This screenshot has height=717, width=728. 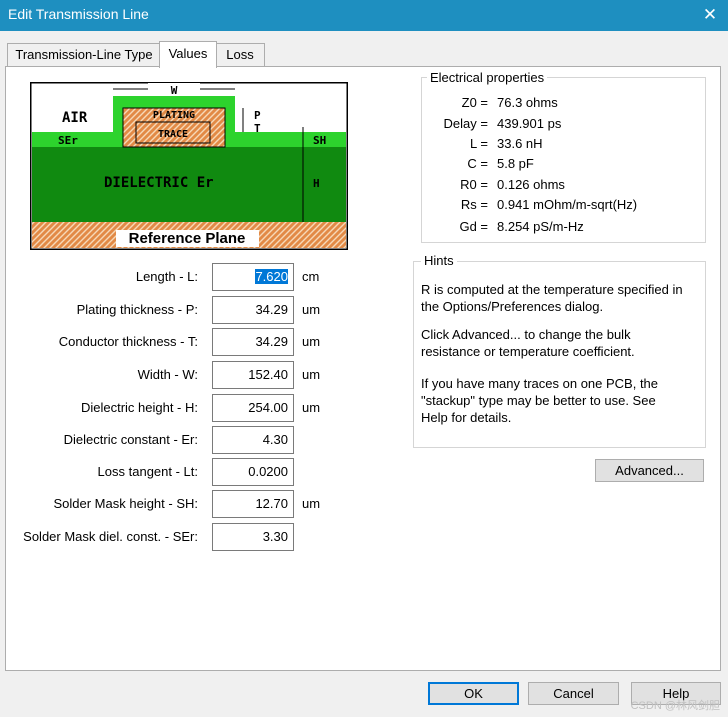 What do you see at coordinates (174, 90) in the screenshot?
I see `diagram-w-label: W` at bounding box center [174, 90].